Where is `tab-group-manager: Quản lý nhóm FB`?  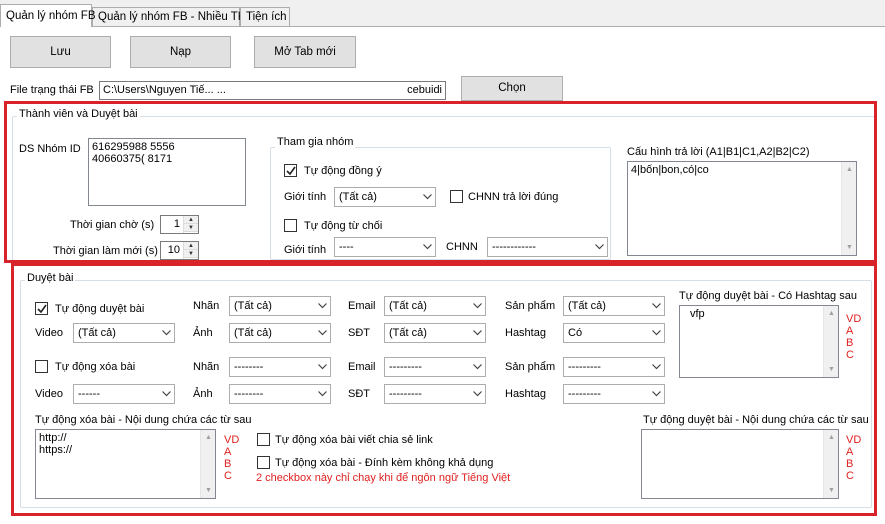
tab-group-manager: Quản lý nhóm FB is located at coordinates (47, 15).